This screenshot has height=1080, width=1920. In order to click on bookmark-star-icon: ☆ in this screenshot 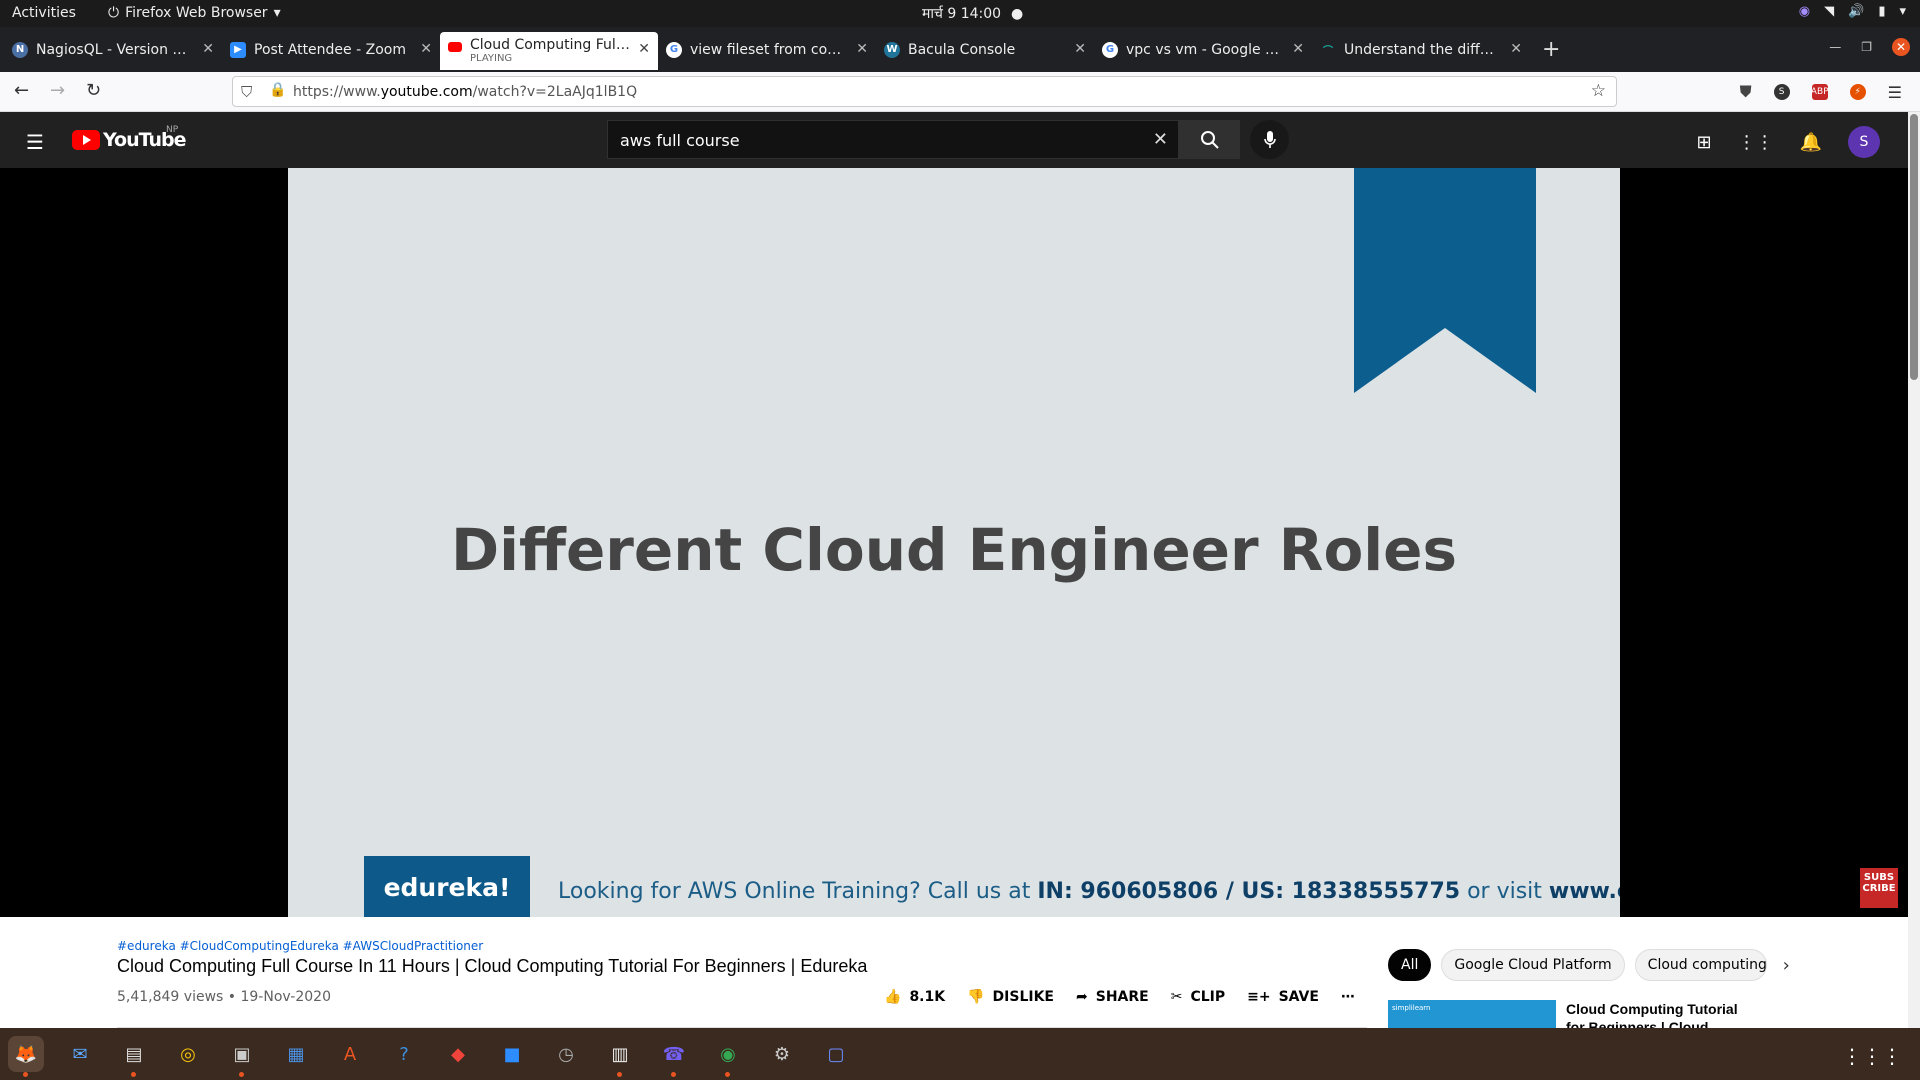, I will do `click(1598, 91)`.